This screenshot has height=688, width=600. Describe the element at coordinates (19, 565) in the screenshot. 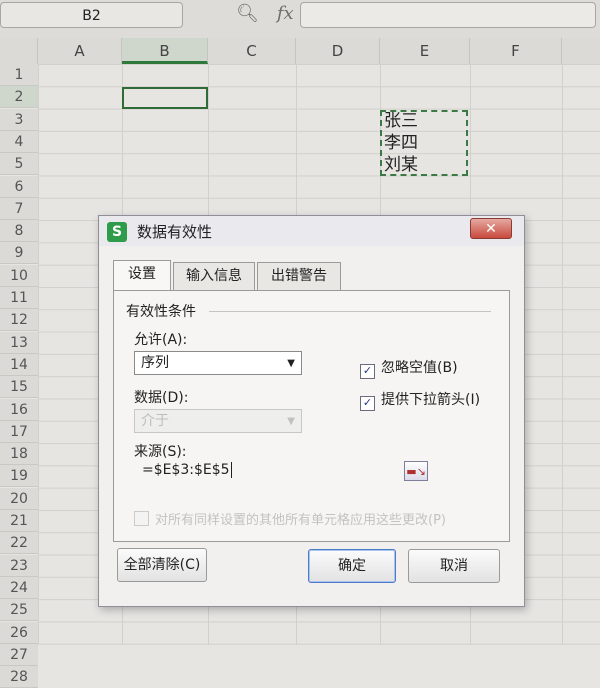

I see `row-header-23: 23` at that location.